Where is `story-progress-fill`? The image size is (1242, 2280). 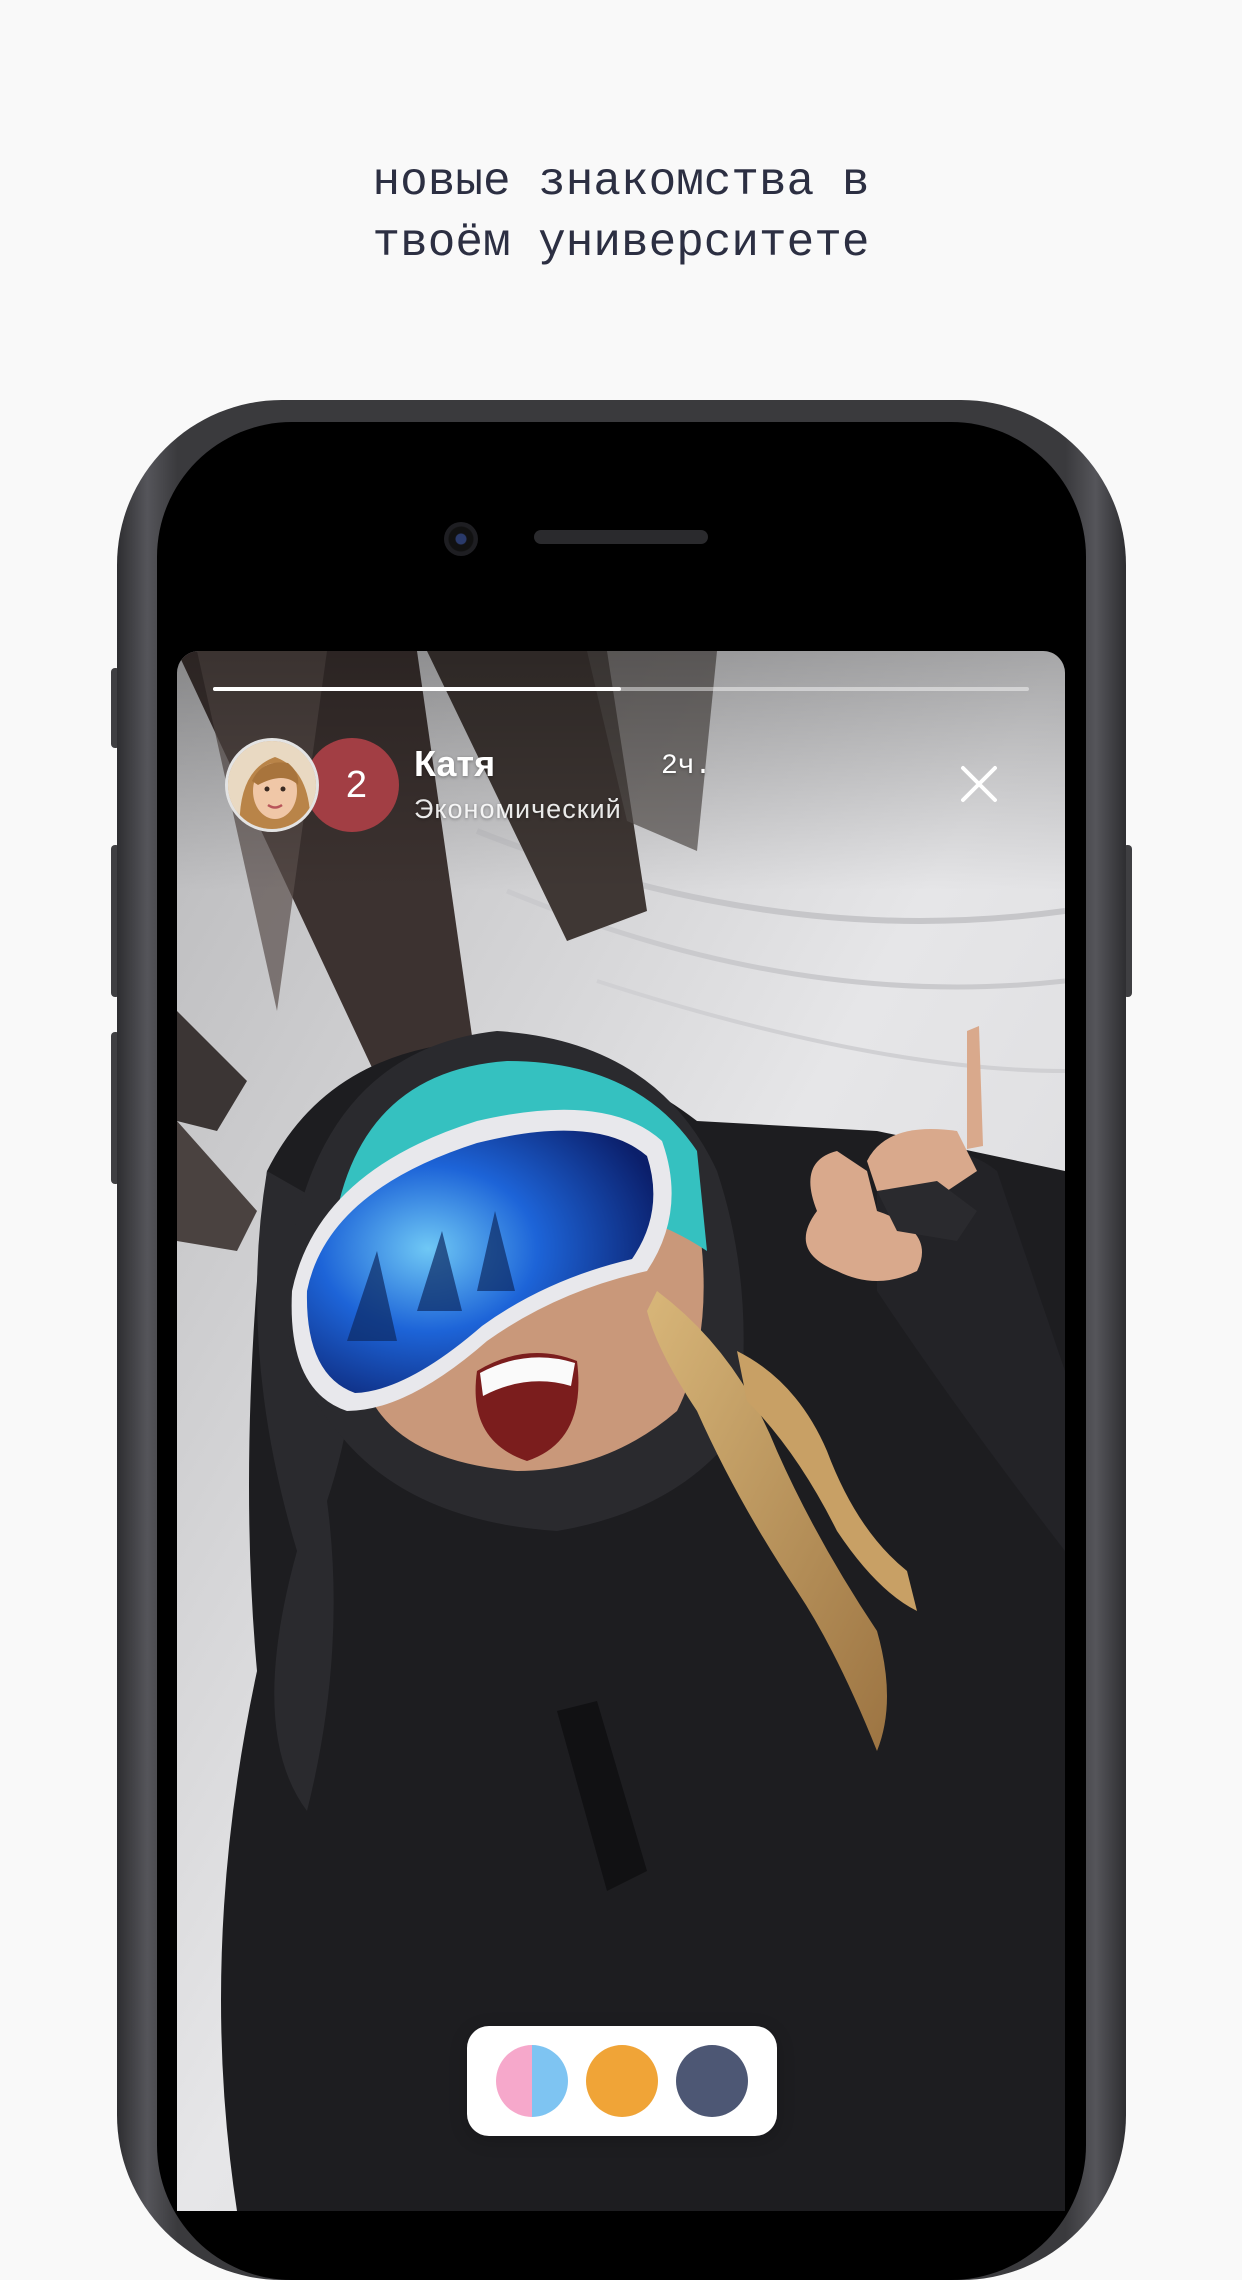 story-progress-fill is located at coordinates (417, 689).